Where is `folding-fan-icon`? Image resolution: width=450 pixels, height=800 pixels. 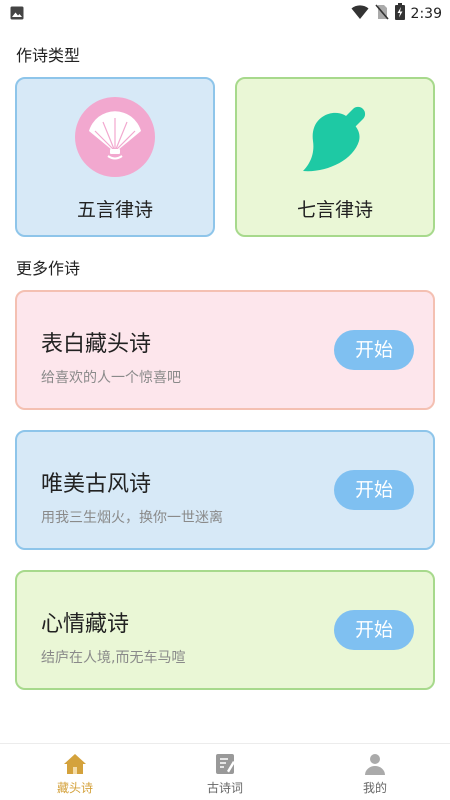
folding-fan-icon is located at coordinates (115, 137).